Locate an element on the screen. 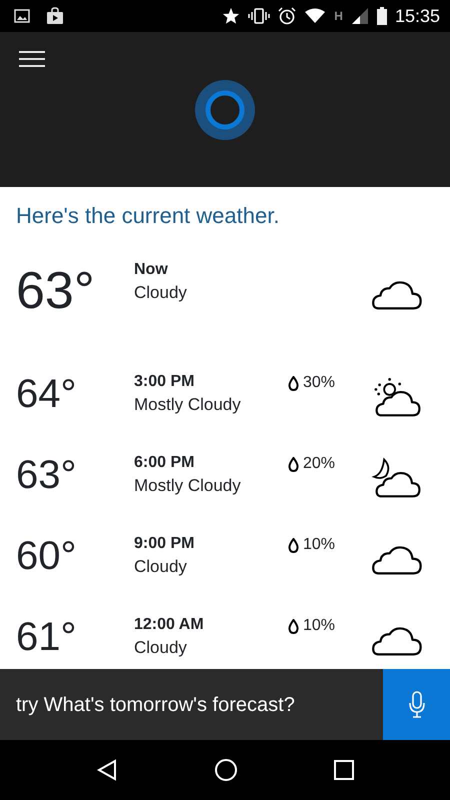 The image size is (450, 800). recents-icon is located at coordinates (344, 770).